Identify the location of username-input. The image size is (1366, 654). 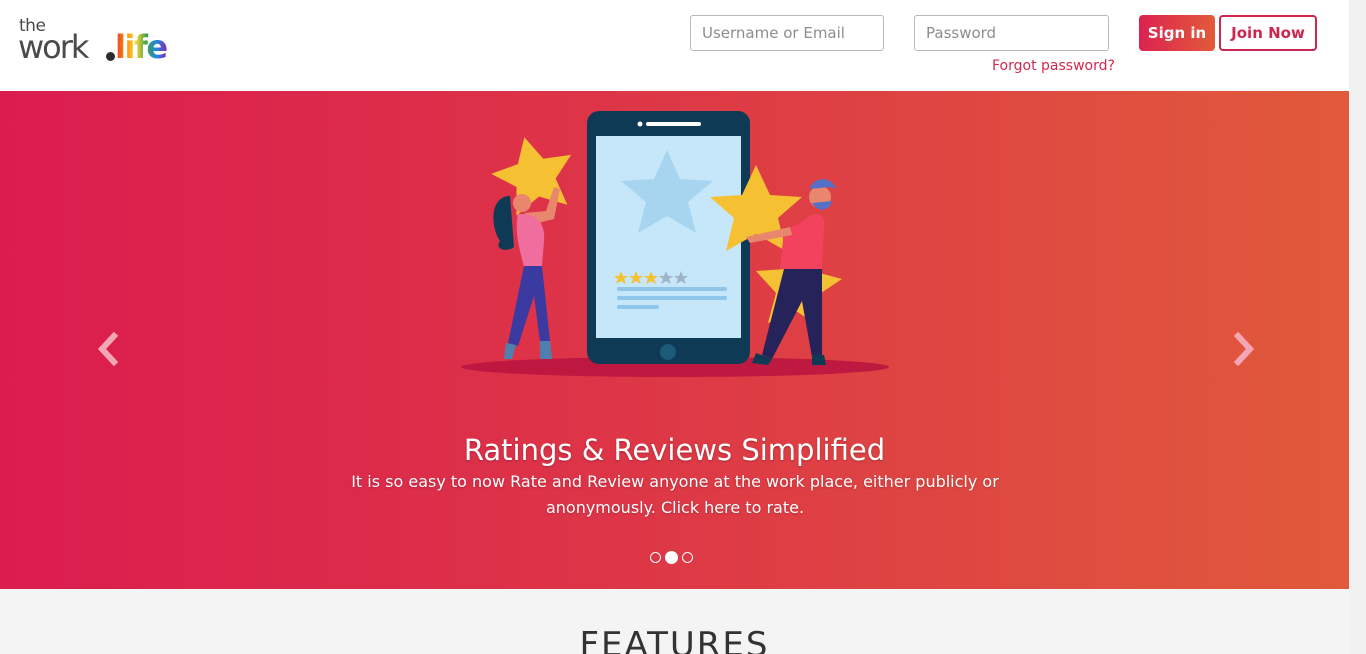
(787, 33).